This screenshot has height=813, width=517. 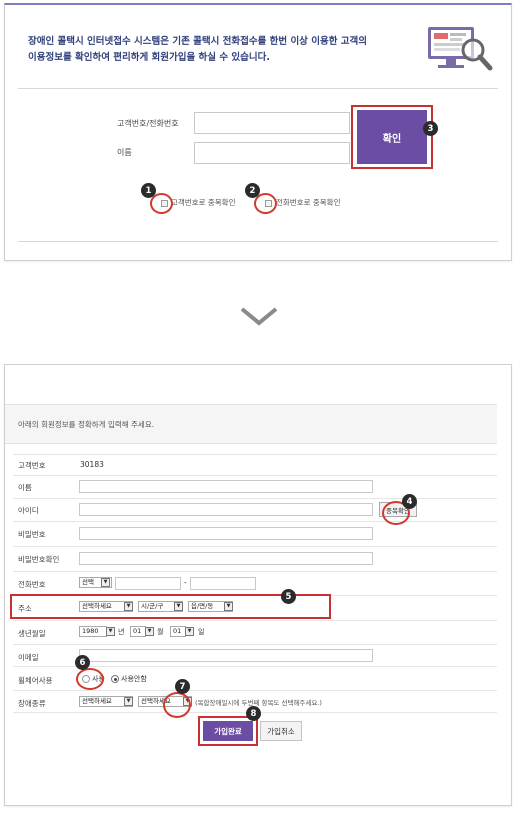 What do you see at coordinates (288, 596) in the screenshot?
I see `step-badge-5: 5` at bounding box center [288, 596].